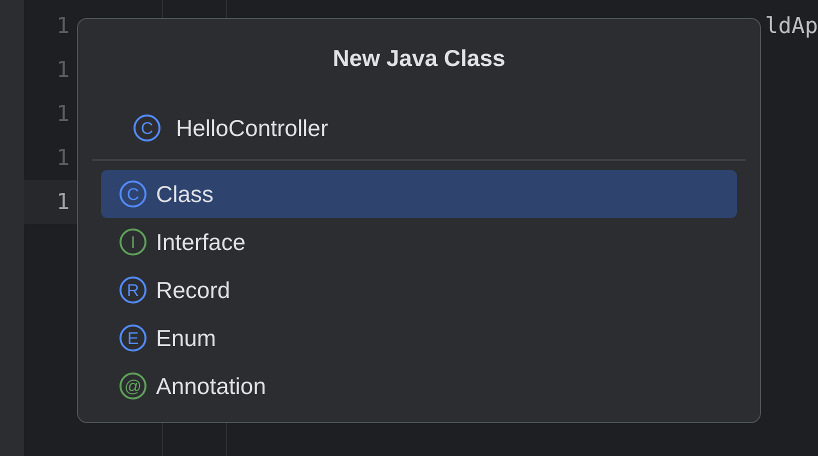  I want to click on type-icon: I, so click(133, 242).